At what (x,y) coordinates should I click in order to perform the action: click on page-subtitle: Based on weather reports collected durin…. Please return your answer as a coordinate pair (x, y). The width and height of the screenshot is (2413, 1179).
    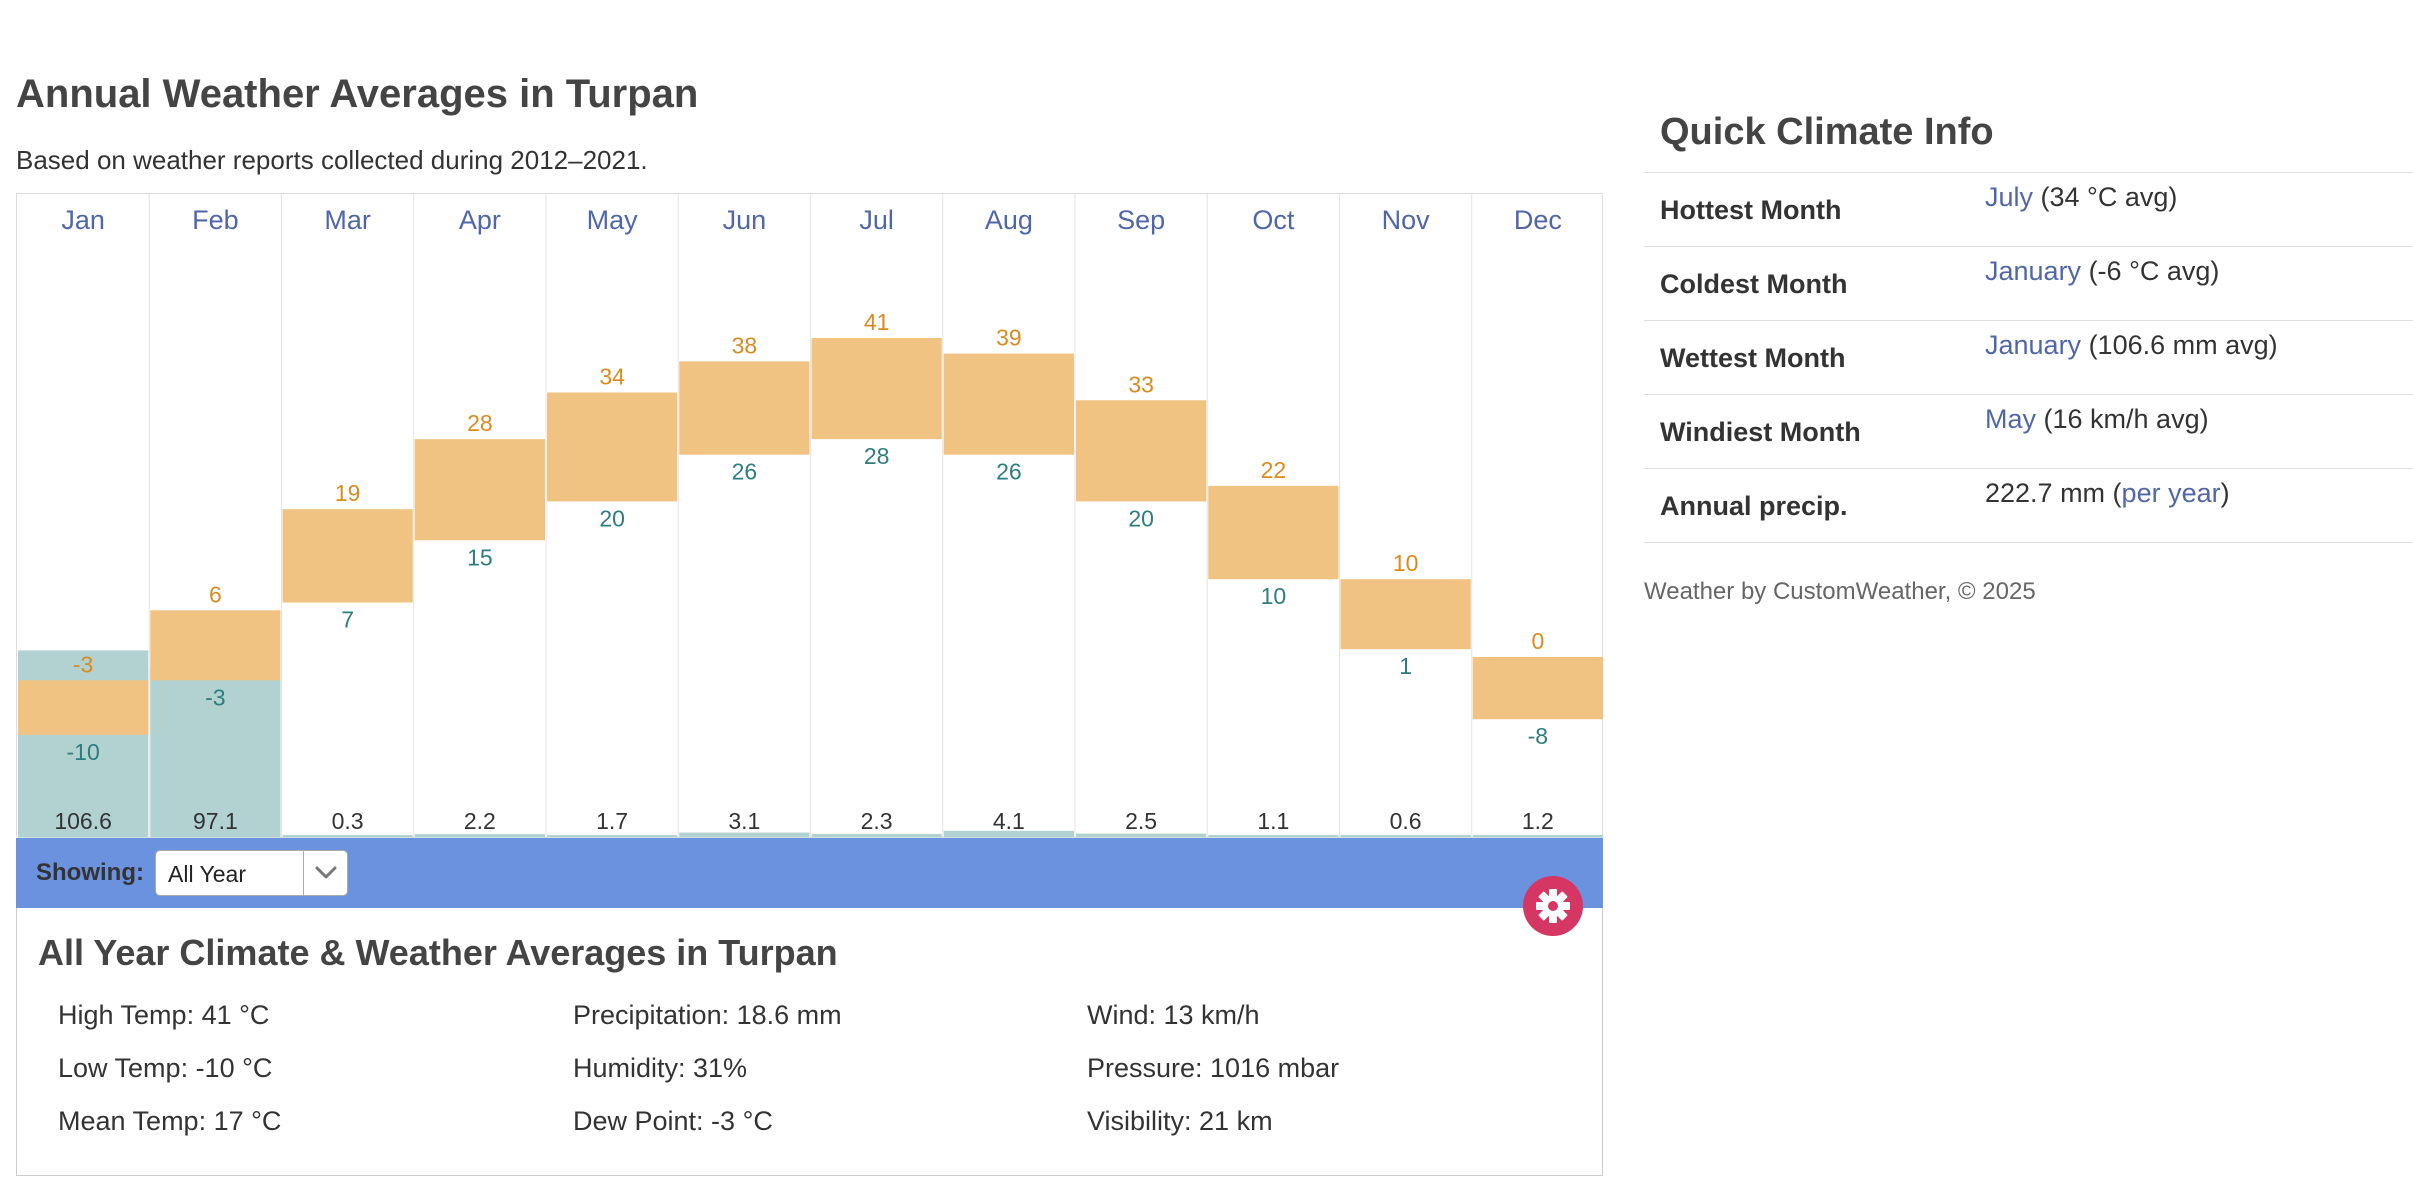
    Looking at the image, I should click on (332, 160).